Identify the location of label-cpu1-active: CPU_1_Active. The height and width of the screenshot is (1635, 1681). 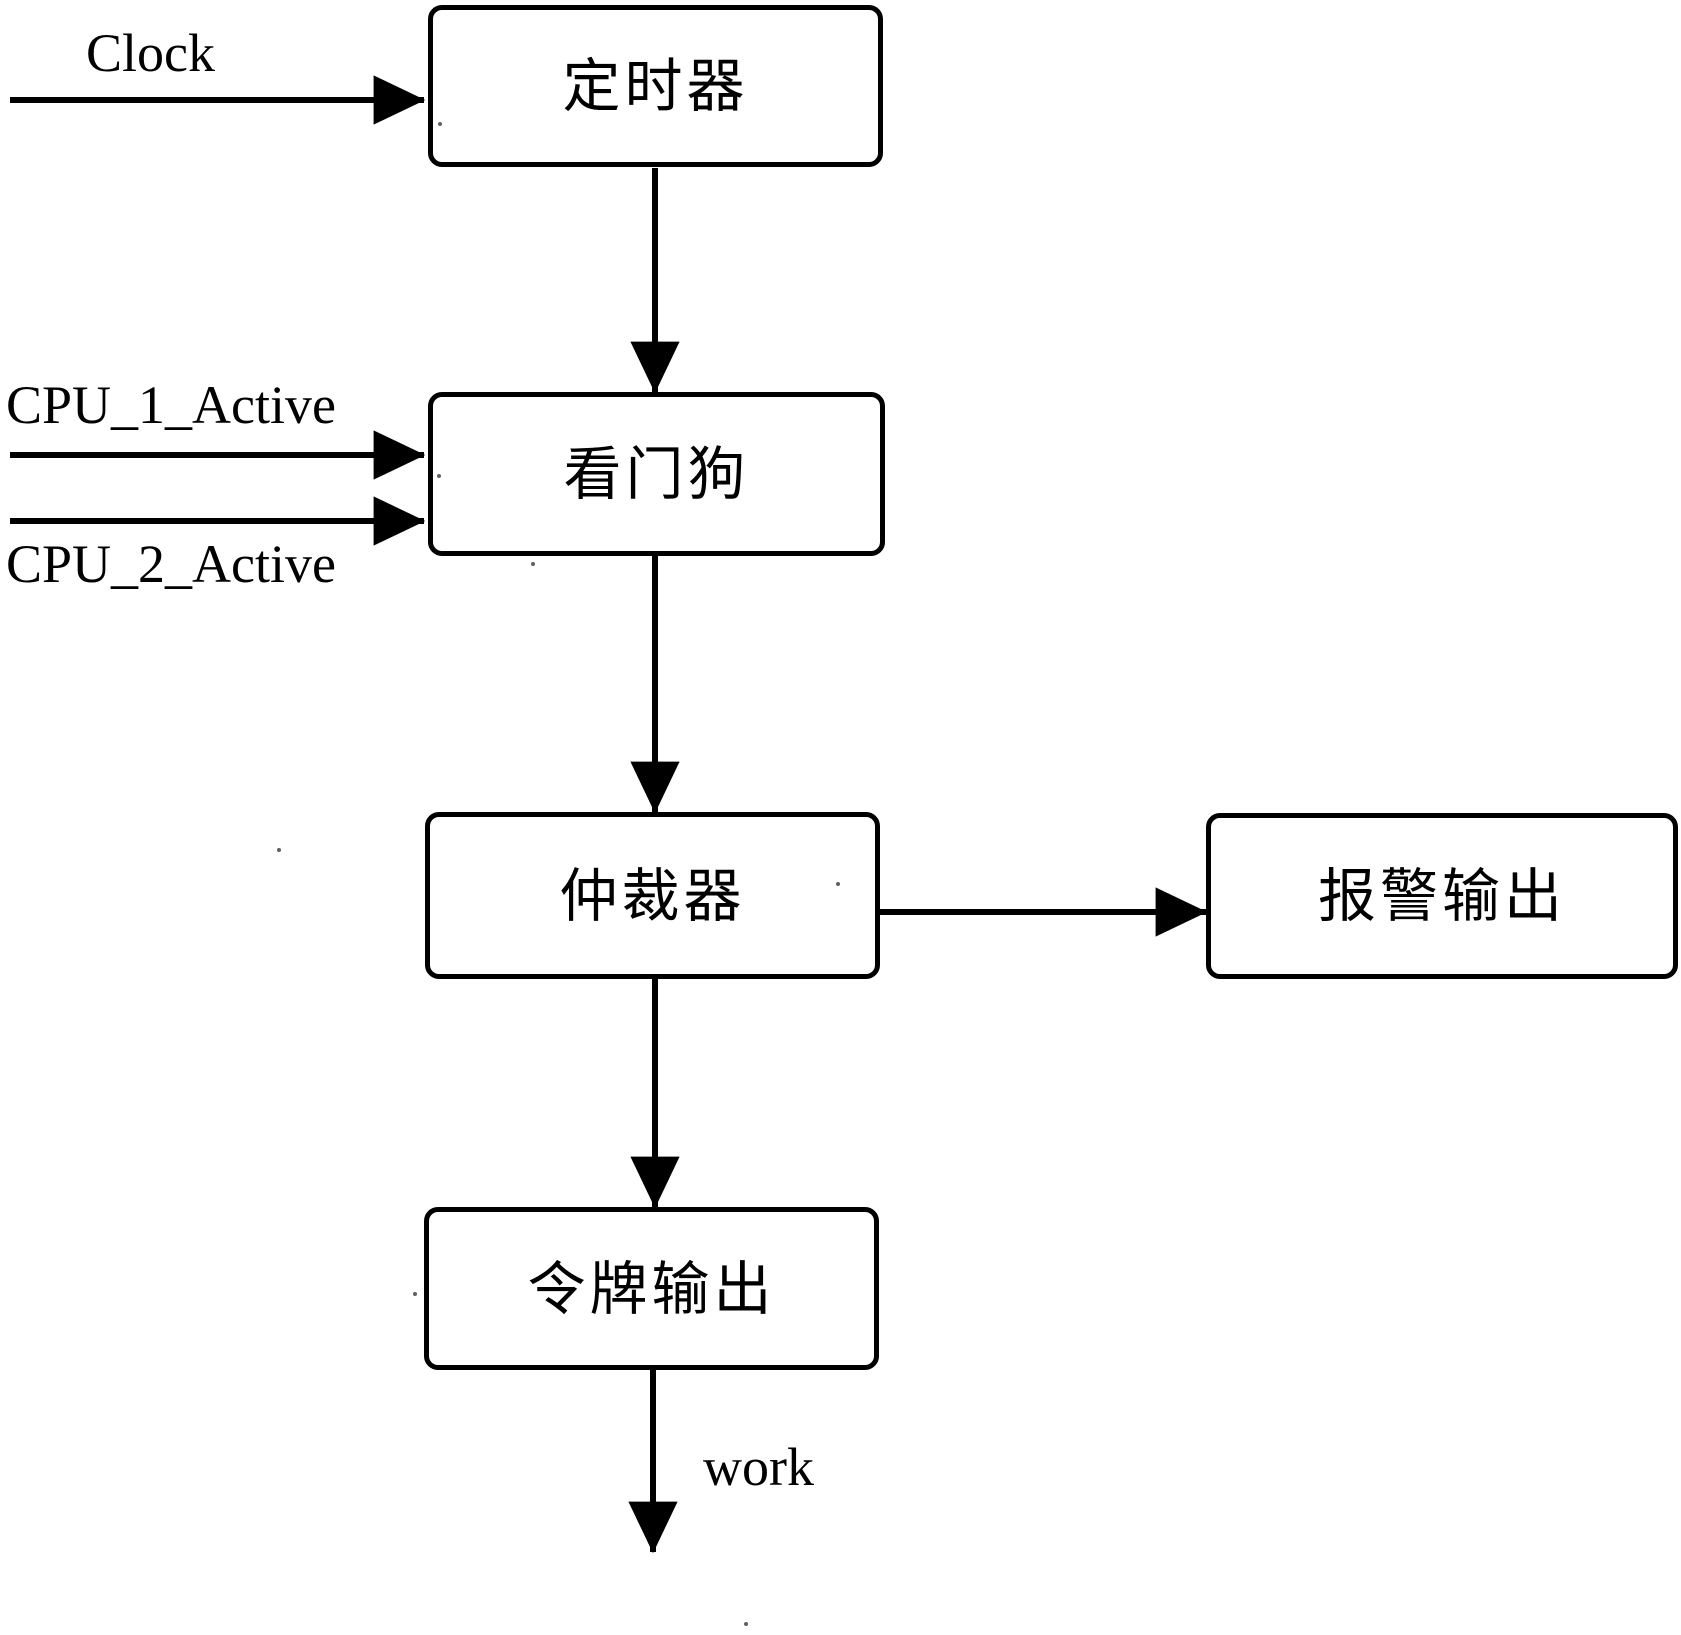
(171, 405).